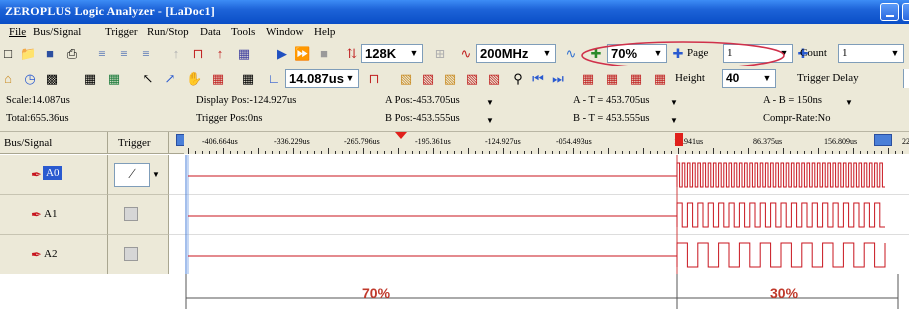  I want to click on trigger-position-marker, so click(401, 135).